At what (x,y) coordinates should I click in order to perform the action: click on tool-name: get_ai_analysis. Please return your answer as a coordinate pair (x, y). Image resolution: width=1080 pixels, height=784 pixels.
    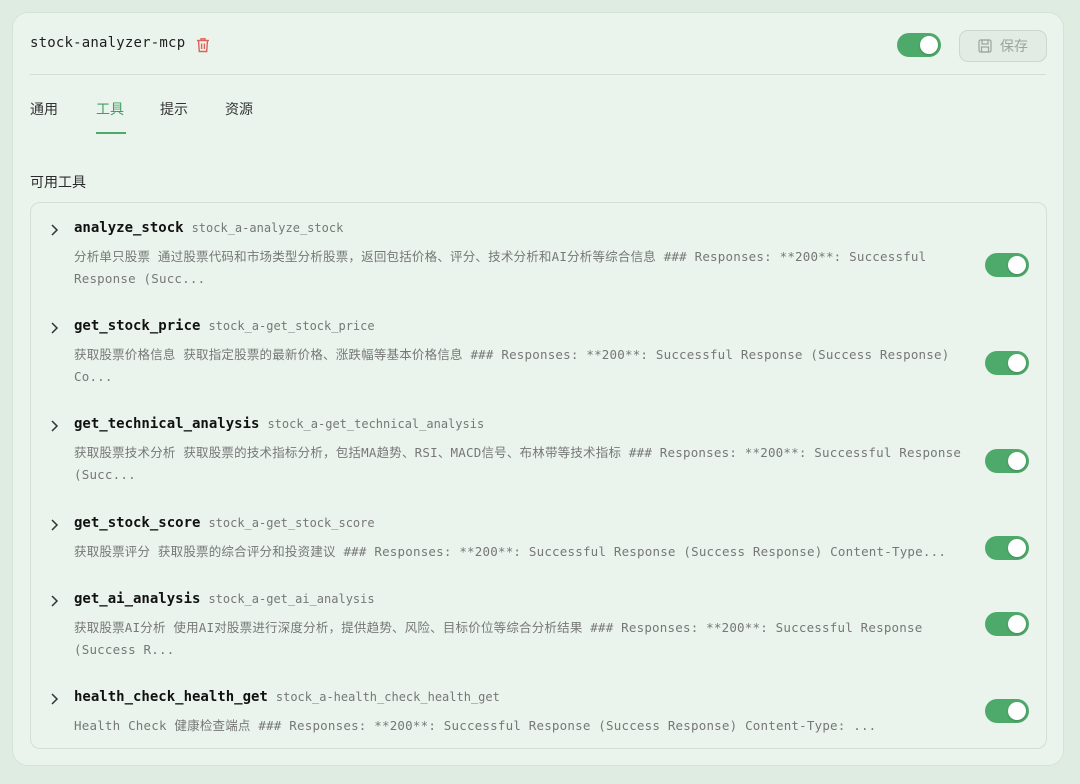
    Looking at the image, I should click on (137, 599).